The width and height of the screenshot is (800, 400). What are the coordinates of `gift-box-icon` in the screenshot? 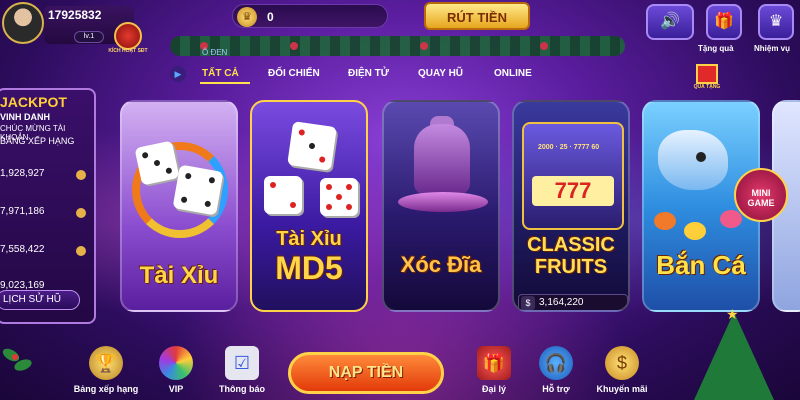 It's located at (707, 74).